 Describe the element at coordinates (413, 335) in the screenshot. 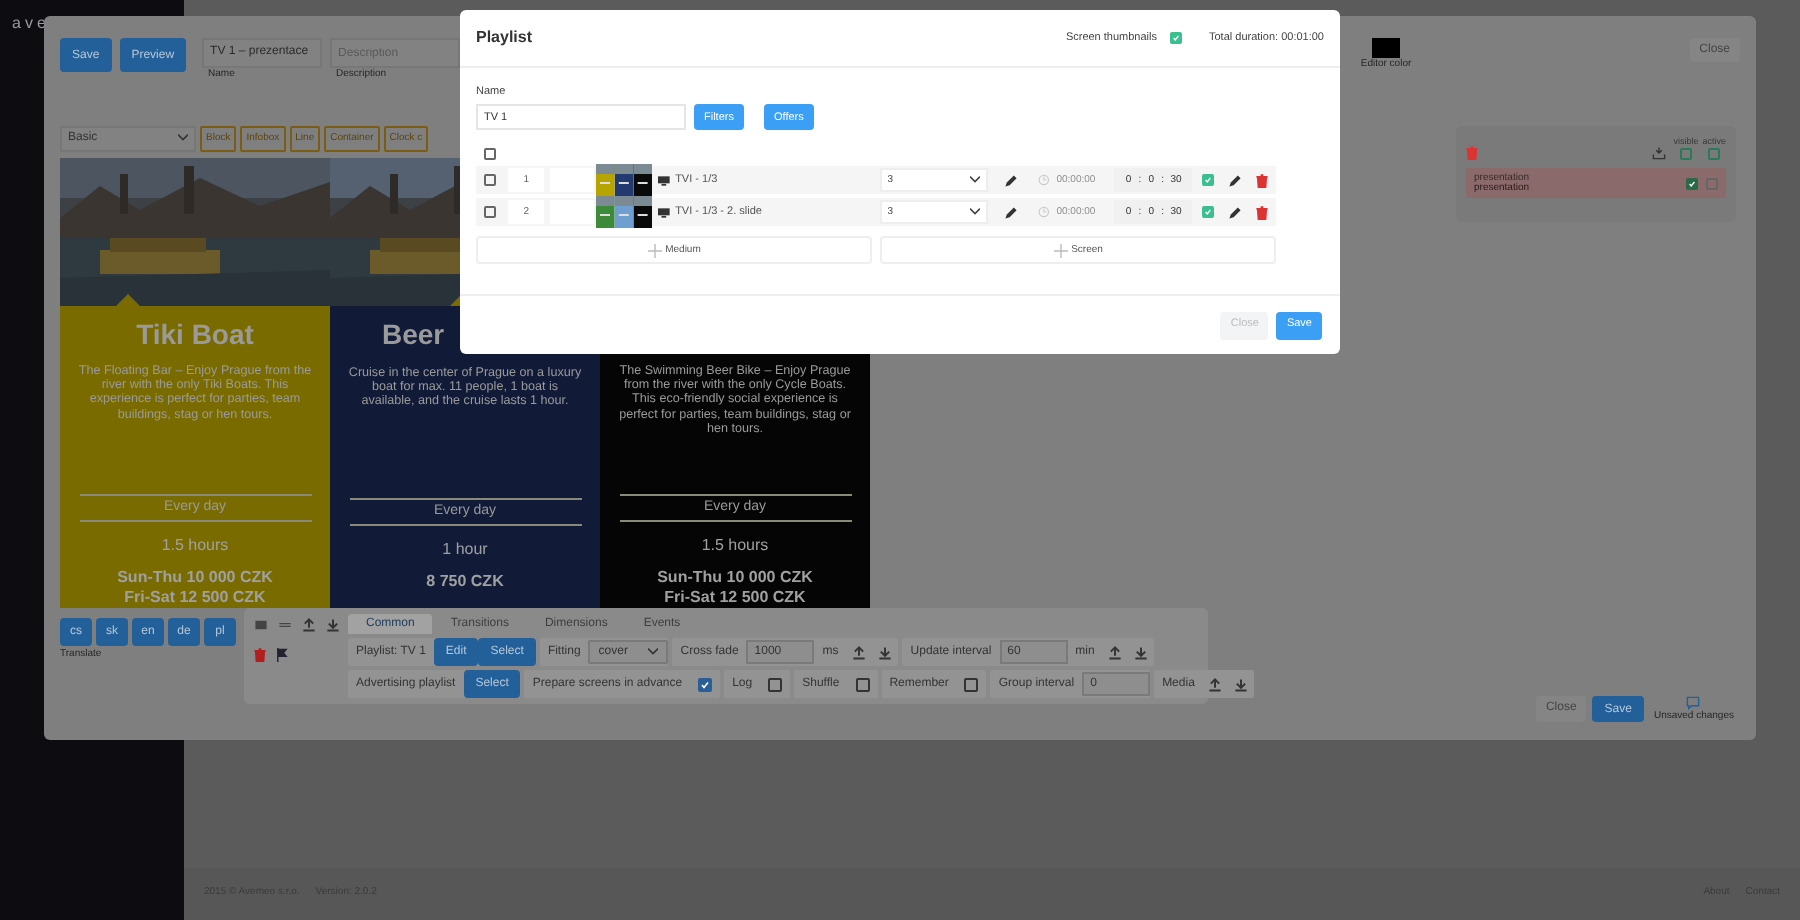

I see `card-title: Beer` at that location.